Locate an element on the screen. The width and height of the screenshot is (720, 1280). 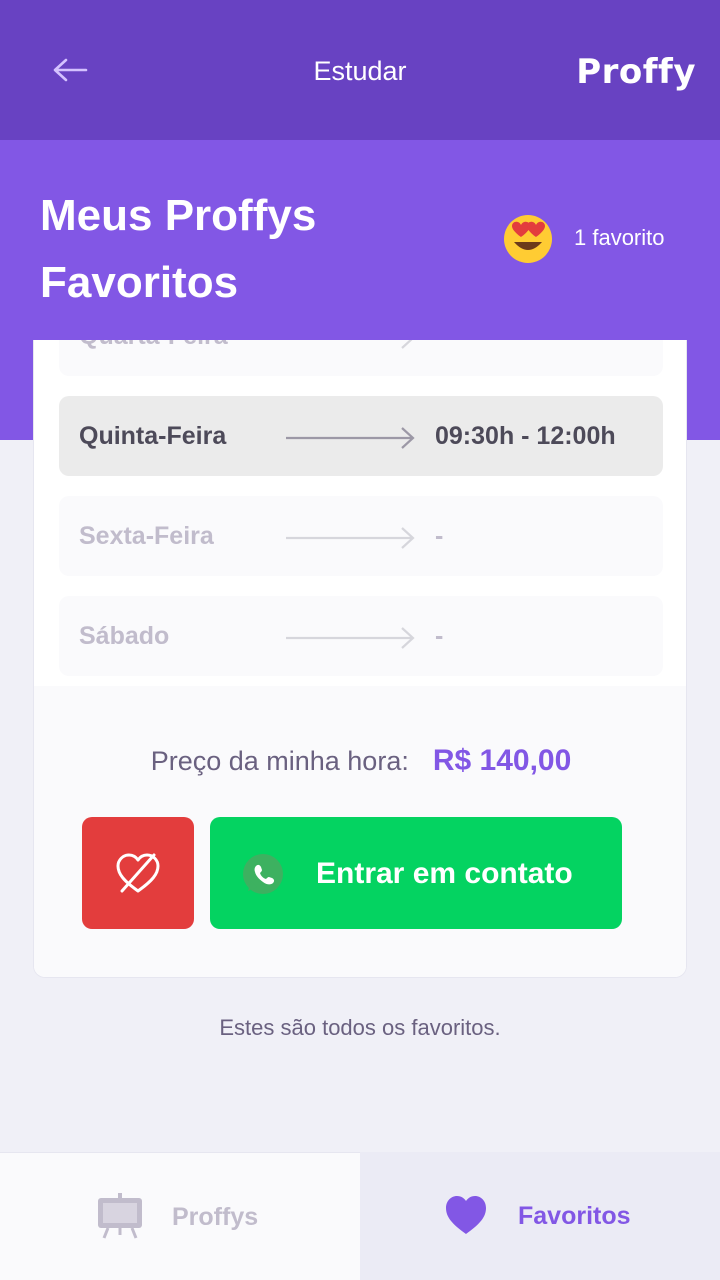
price-value: R$ 140,00 is located at coordinates (502, 760).